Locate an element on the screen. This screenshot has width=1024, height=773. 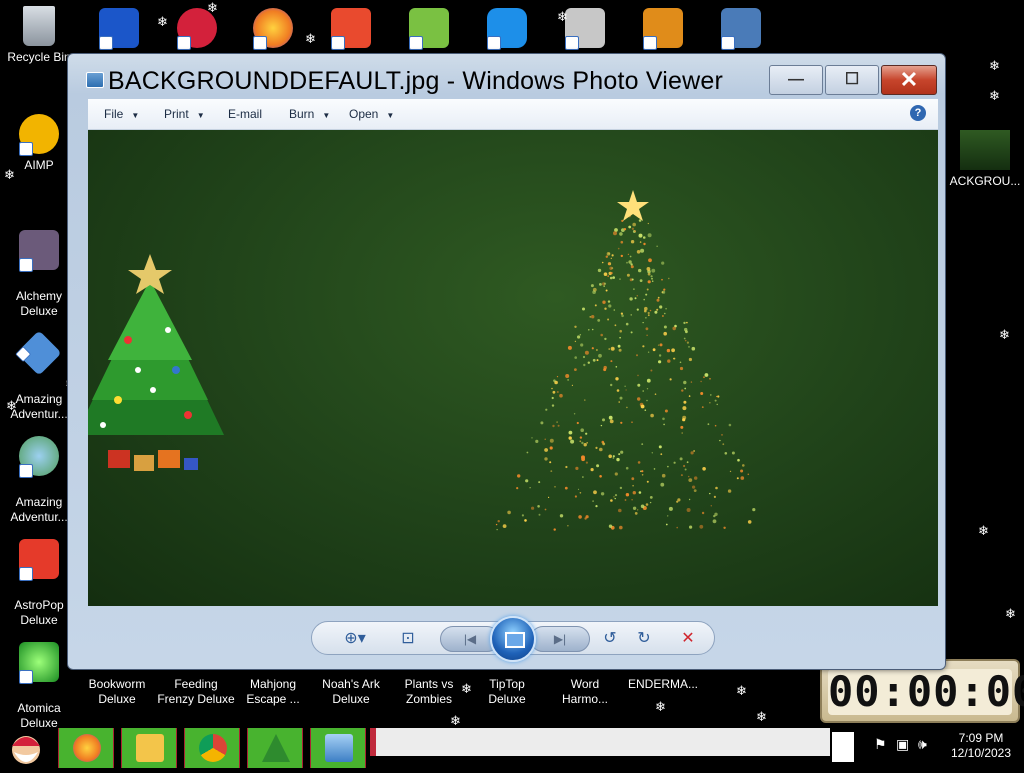
network-icon: ▣ is located at coordinates (902, 744).